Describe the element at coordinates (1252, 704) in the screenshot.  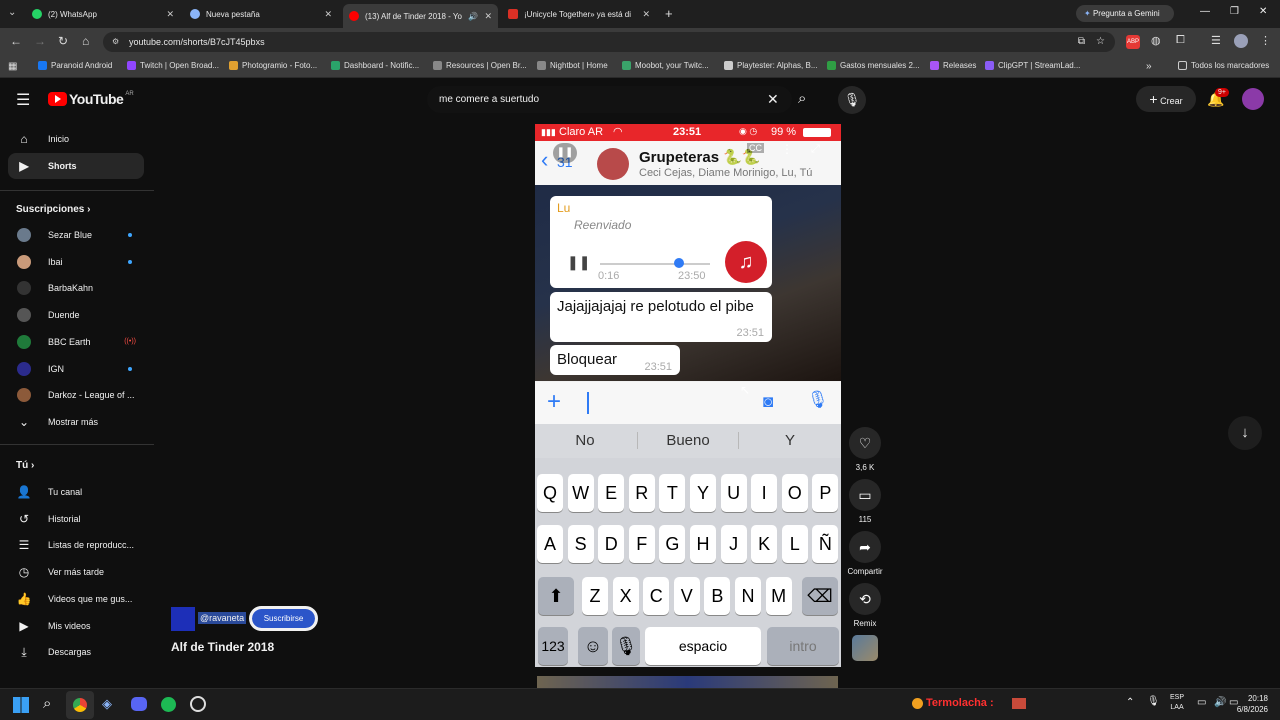
I see `clock: 20:18 6/8/2026` at that location.